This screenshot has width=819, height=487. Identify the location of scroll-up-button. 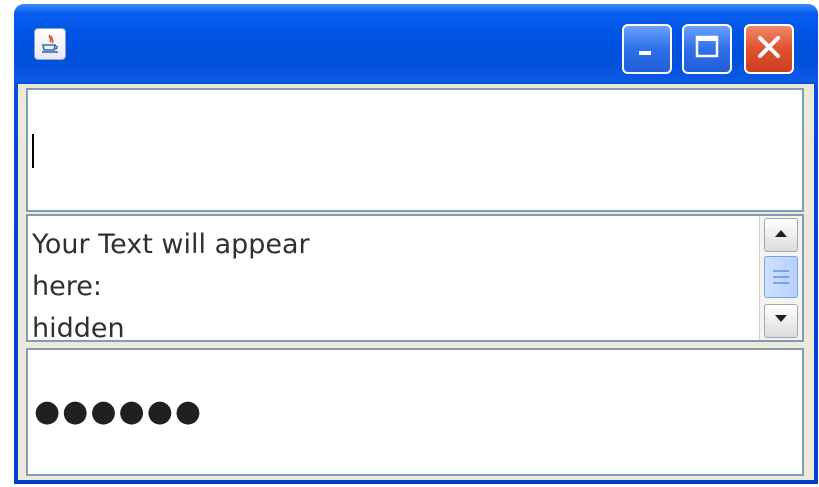
(781, 235).